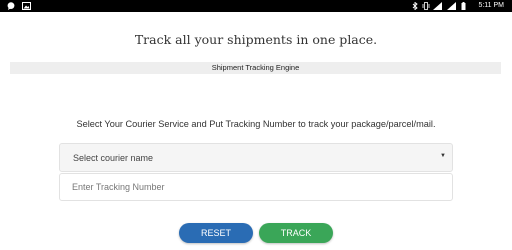  Describe the element at coordinates (491, 5) in the screenshot. I see `status-time: 5:11 PM` at that location.